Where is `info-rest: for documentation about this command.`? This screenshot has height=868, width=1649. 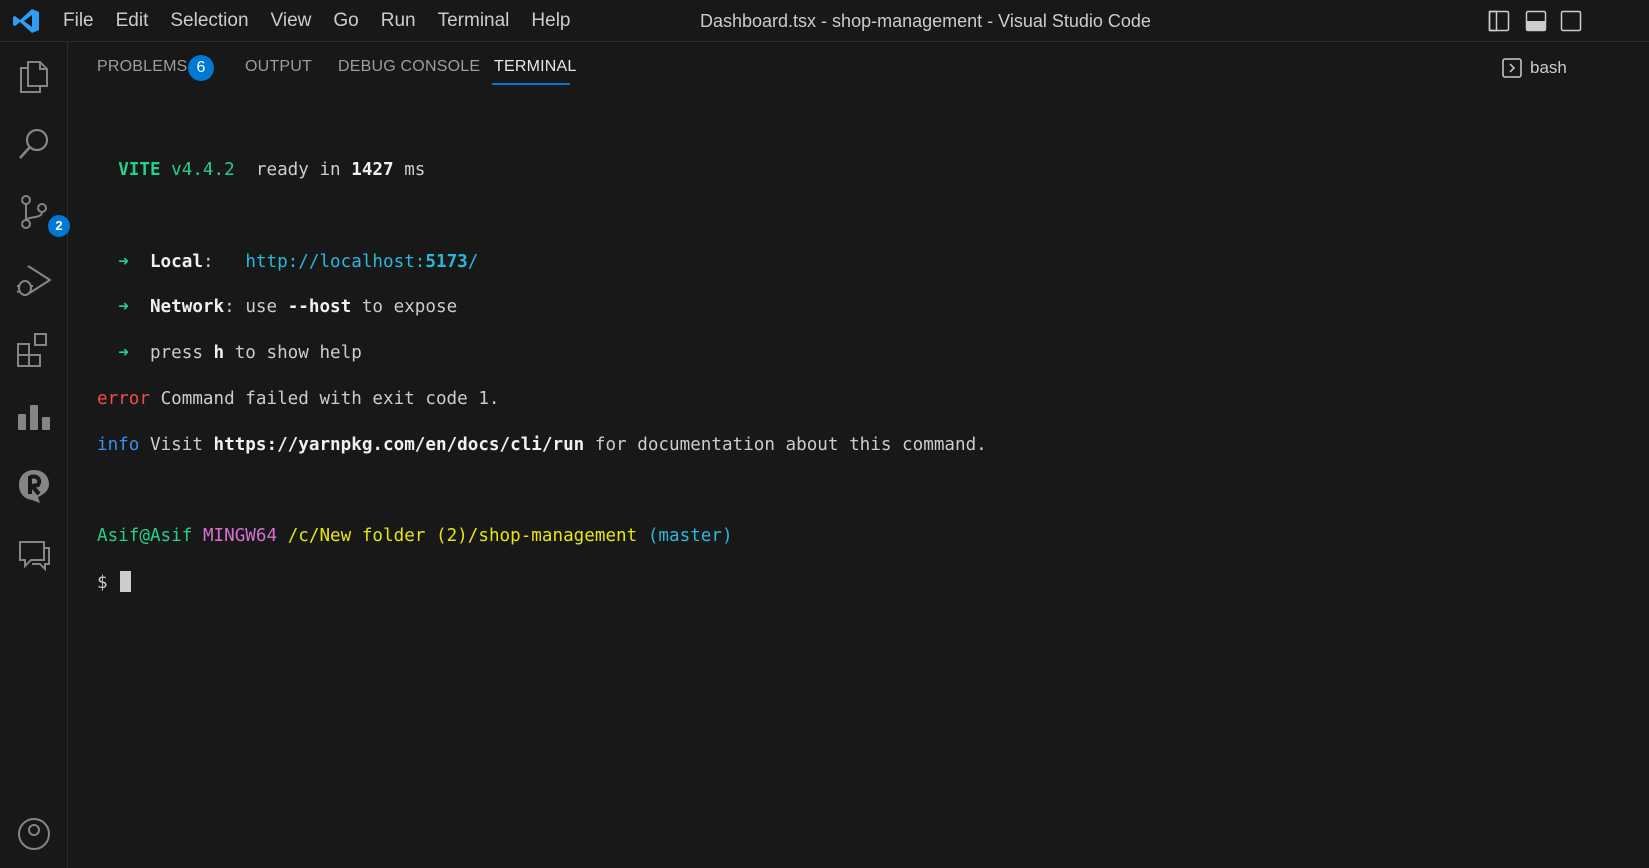
info-rest: for documentation about this command. is located at coordinates (790, 444).